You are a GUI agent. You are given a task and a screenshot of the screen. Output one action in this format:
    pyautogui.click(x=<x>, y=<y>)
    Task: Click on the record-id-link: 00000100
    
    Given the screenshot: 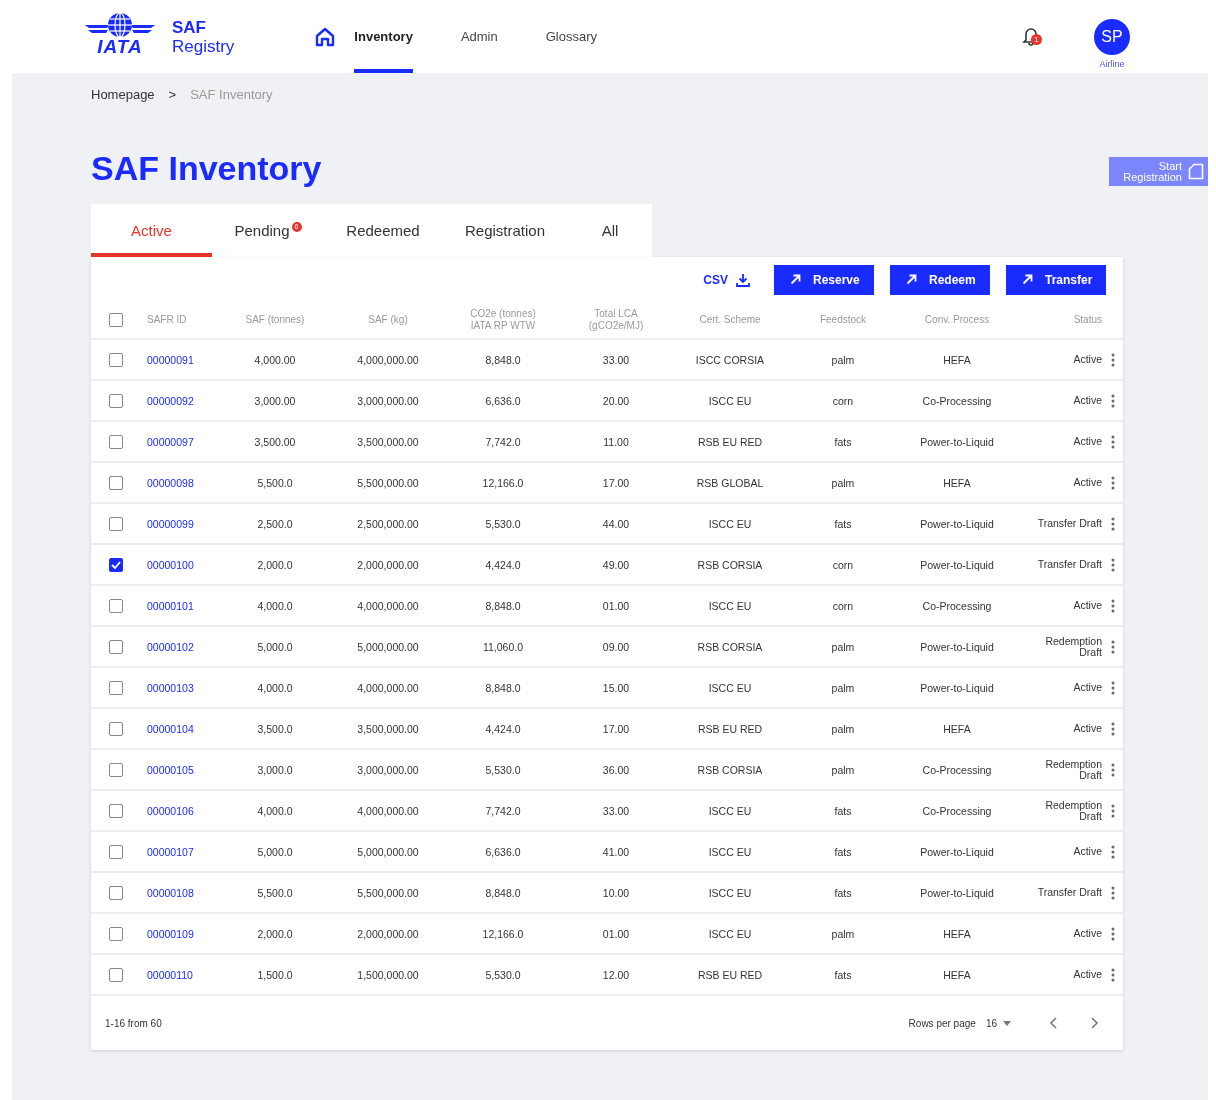 What is the action you would take?
    pyautogui.click(x=181, y=564)
    